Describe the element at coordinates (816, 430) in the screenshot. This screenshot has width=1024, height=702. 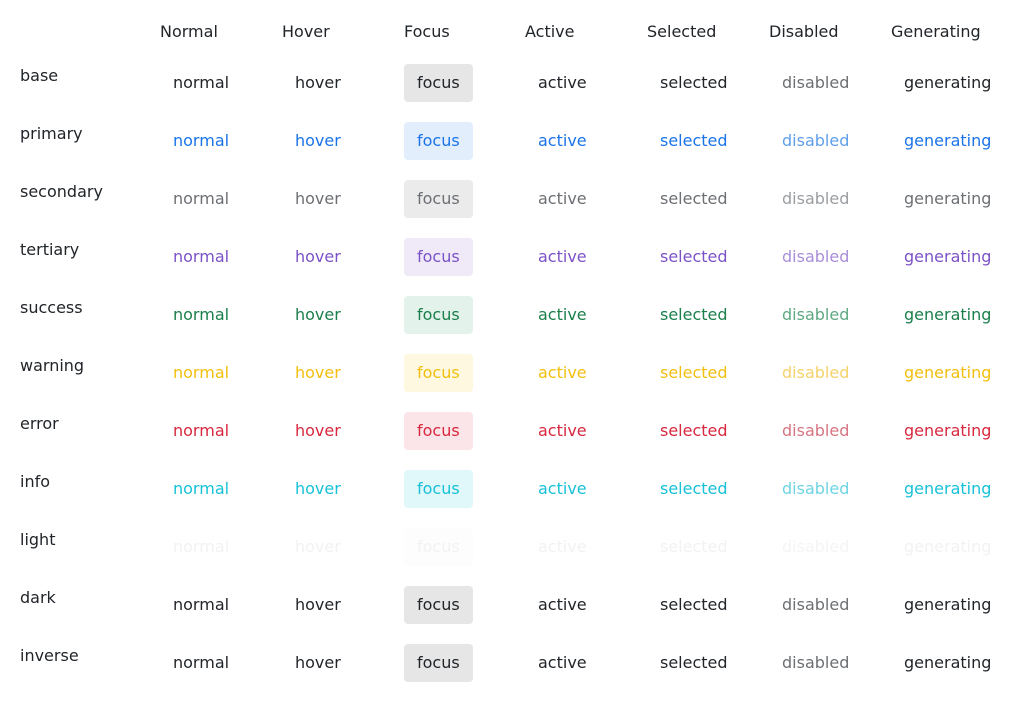
I see `error-disabled-button: disabled` at that location.